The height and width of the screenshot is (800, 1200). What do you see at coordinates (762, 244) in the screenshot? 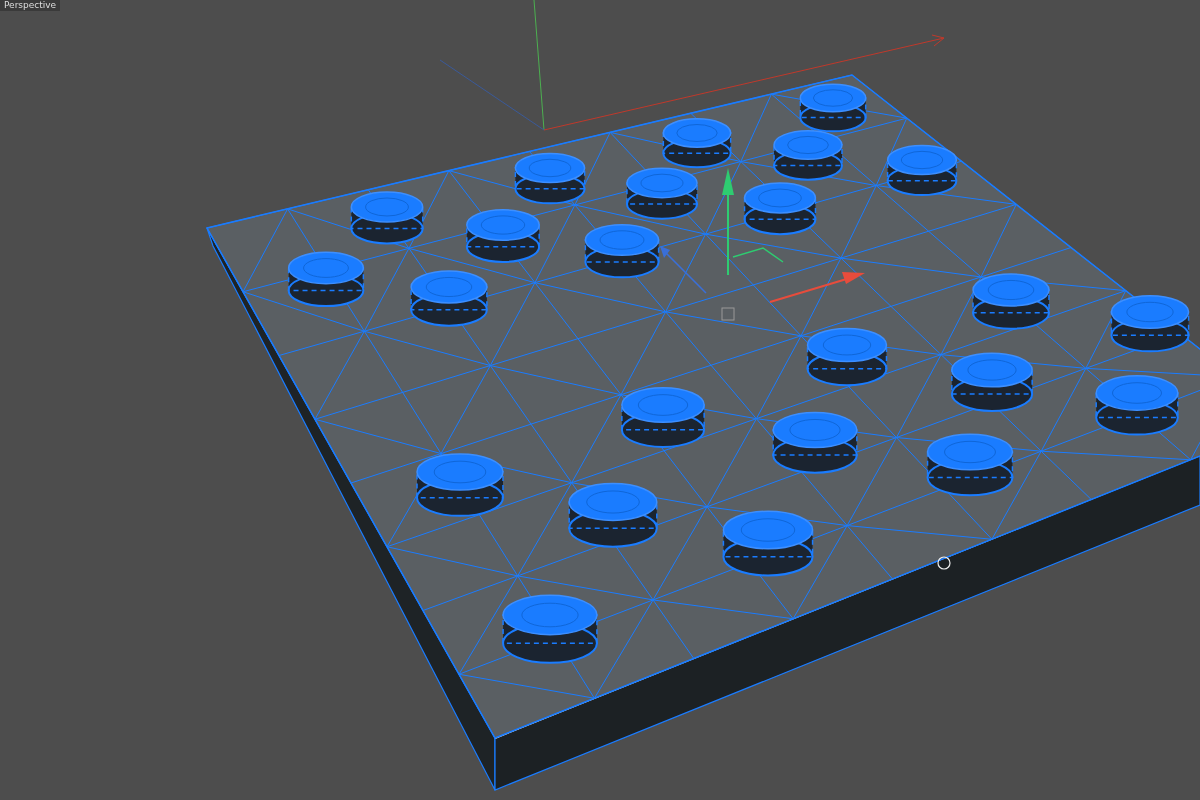
I see `move-gizmo-icon` at bounding box center [762, 244].